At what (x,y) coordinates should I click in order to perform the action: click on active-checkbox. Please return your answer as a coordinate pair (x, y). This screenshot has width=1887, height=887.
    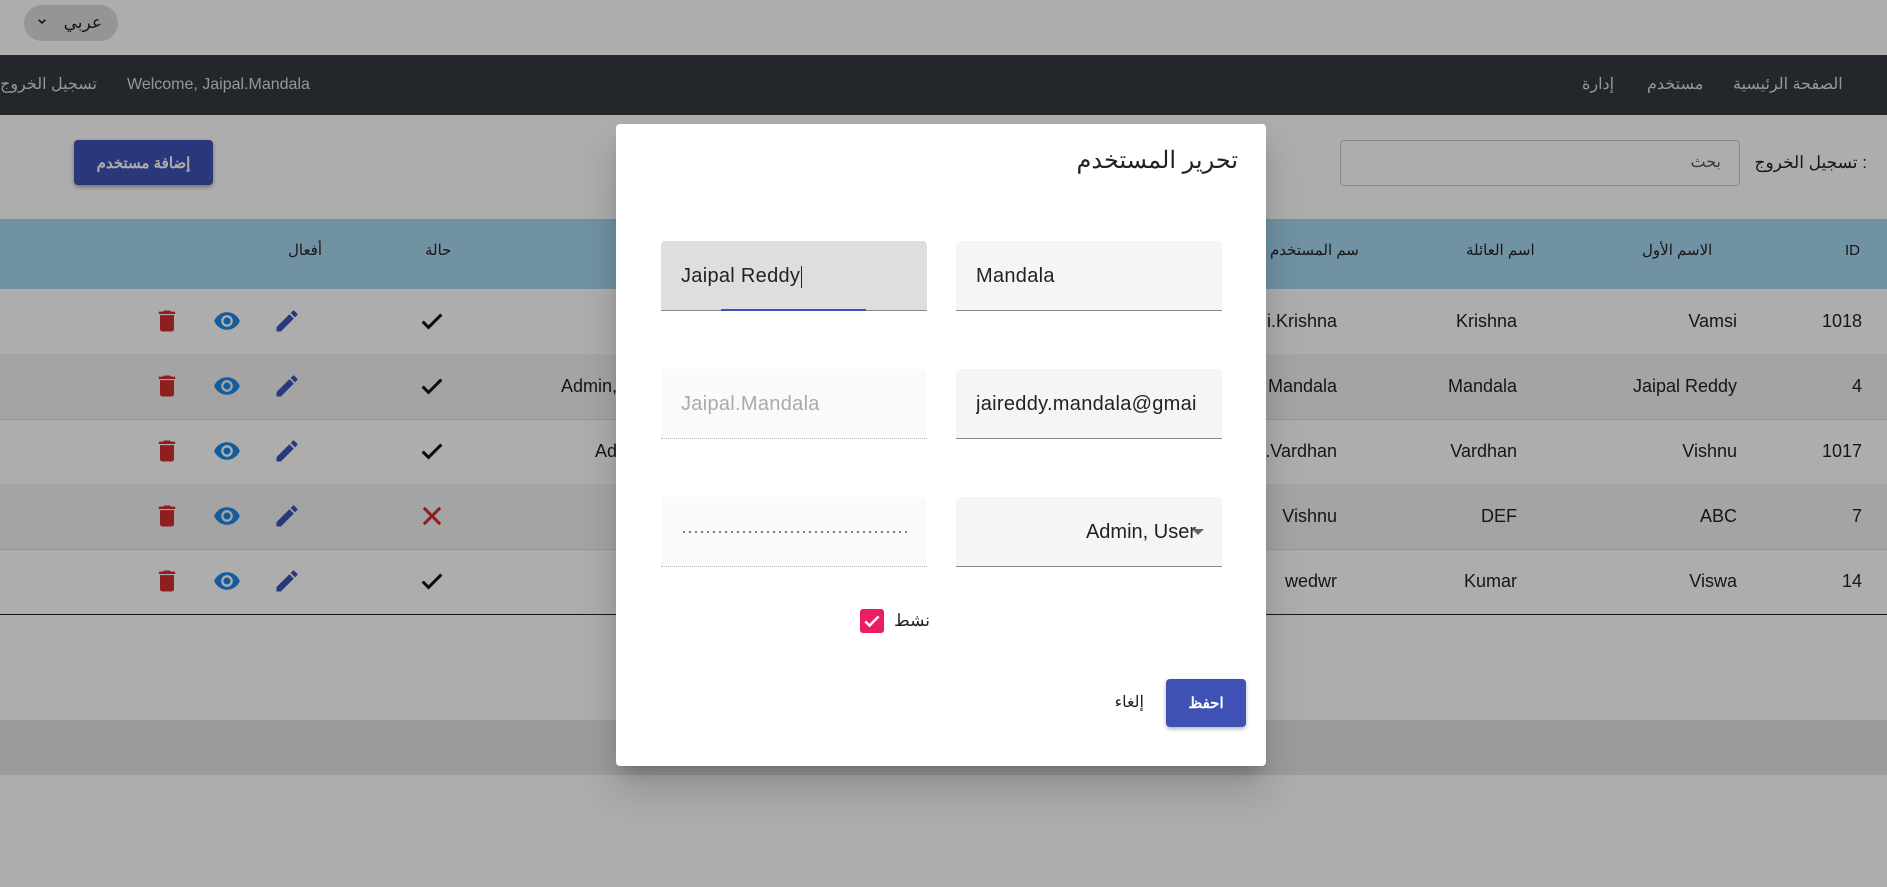
    Looking at the image, I should click on (872, 621).